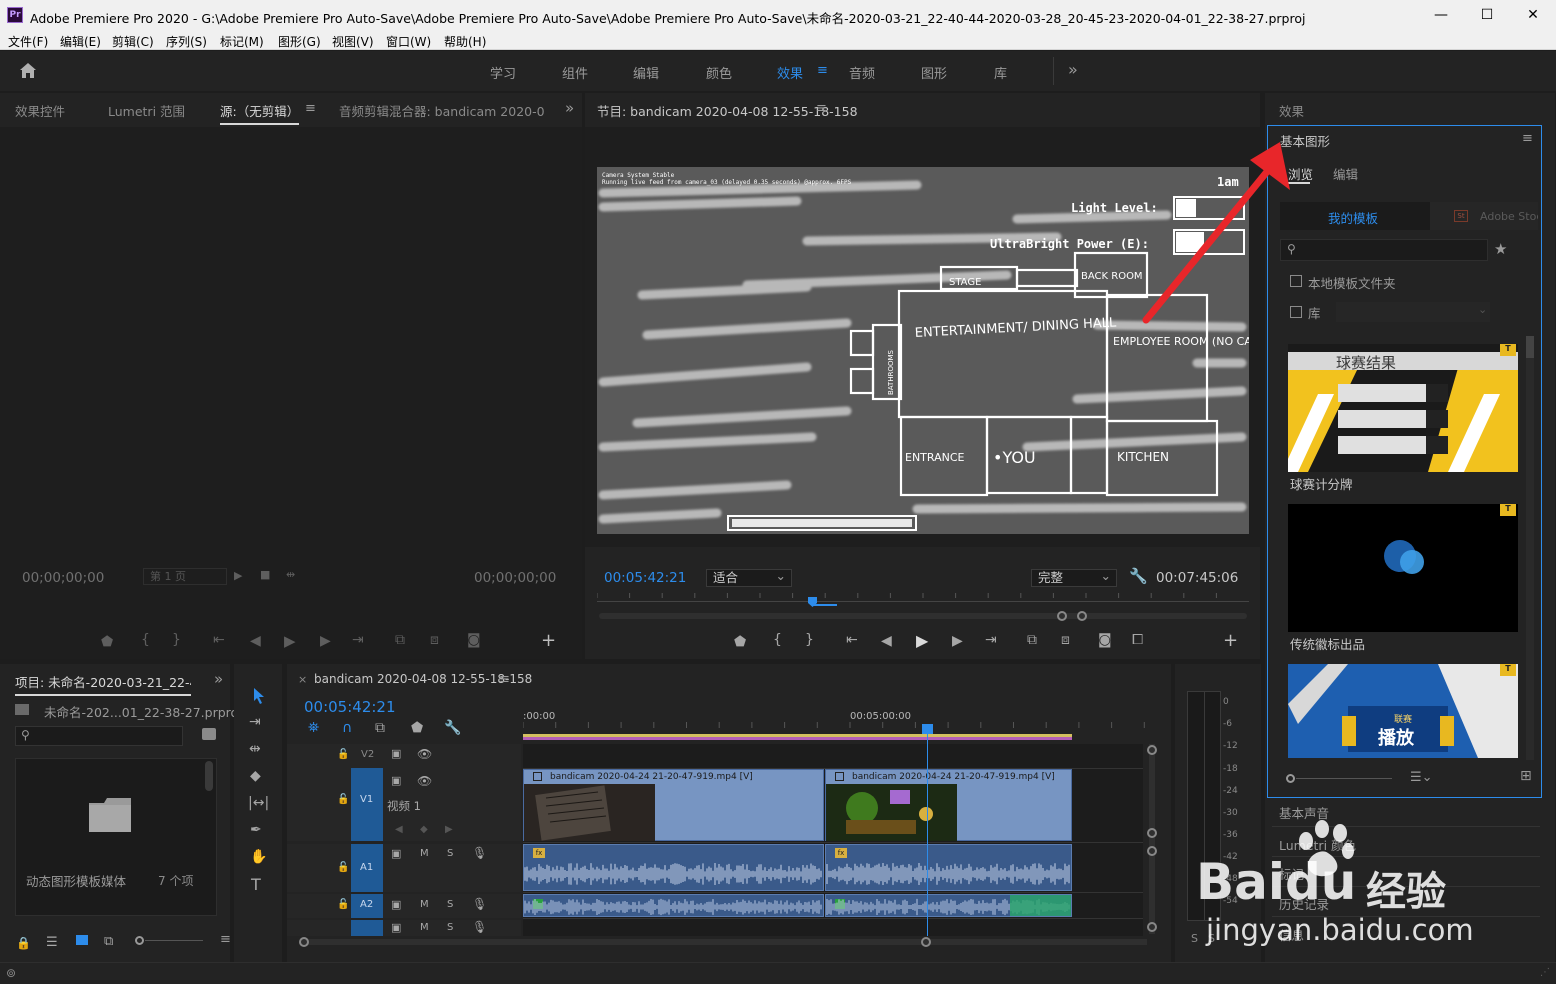 The width and height of the screenshot is (1556, 984). What do you see at coordinates (11, 973) in the screenshot?
I see `creative-cloud-icon: ⊚` at bounding box center [11, 973].